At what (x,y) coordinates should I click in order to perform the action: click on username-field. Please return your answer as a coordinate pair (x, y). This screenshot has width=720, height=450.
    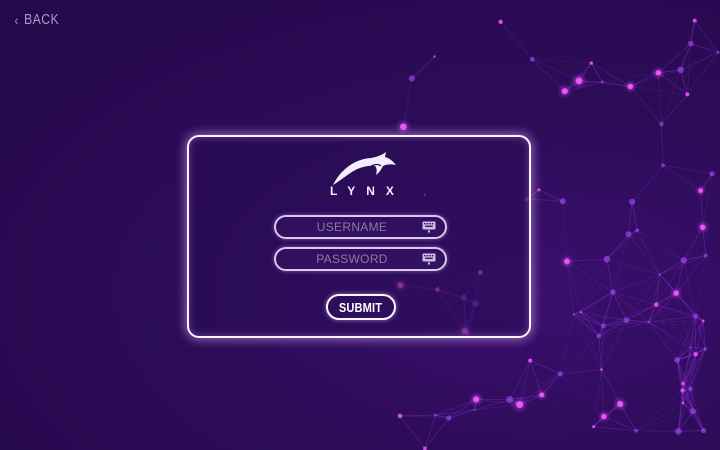
    Looking at the image, I should click on (360, 227).